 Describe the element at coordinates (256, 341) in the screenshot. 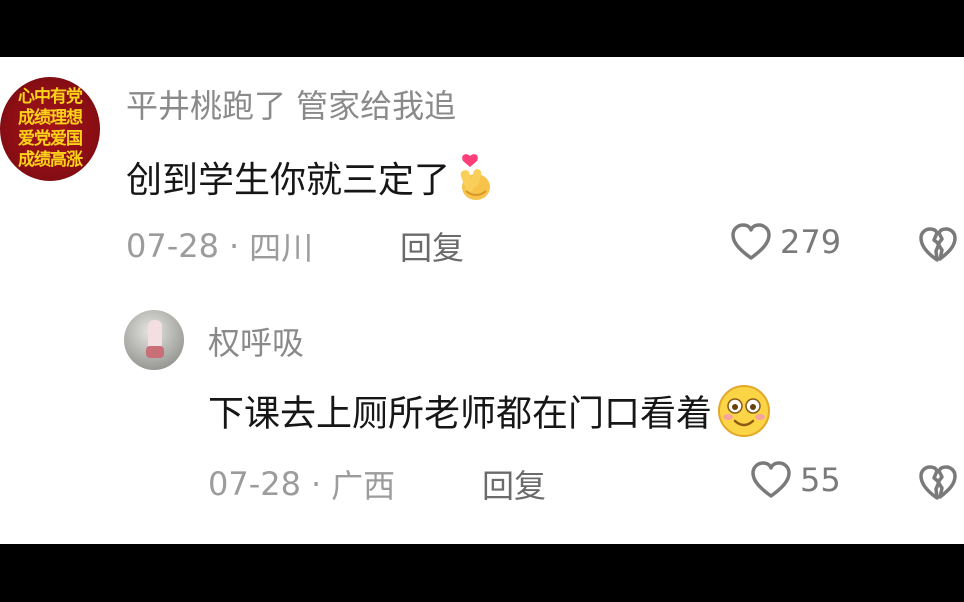

I see `reply-username: 权呼吸` at that location.